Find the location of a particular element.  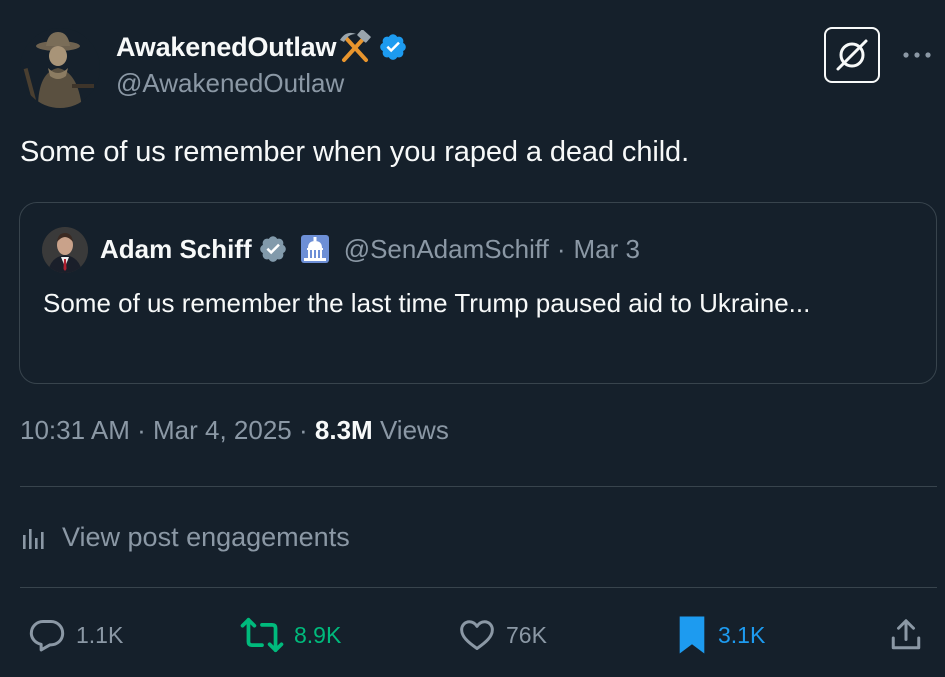

analytics-icon is located at coordinates (33, 539).